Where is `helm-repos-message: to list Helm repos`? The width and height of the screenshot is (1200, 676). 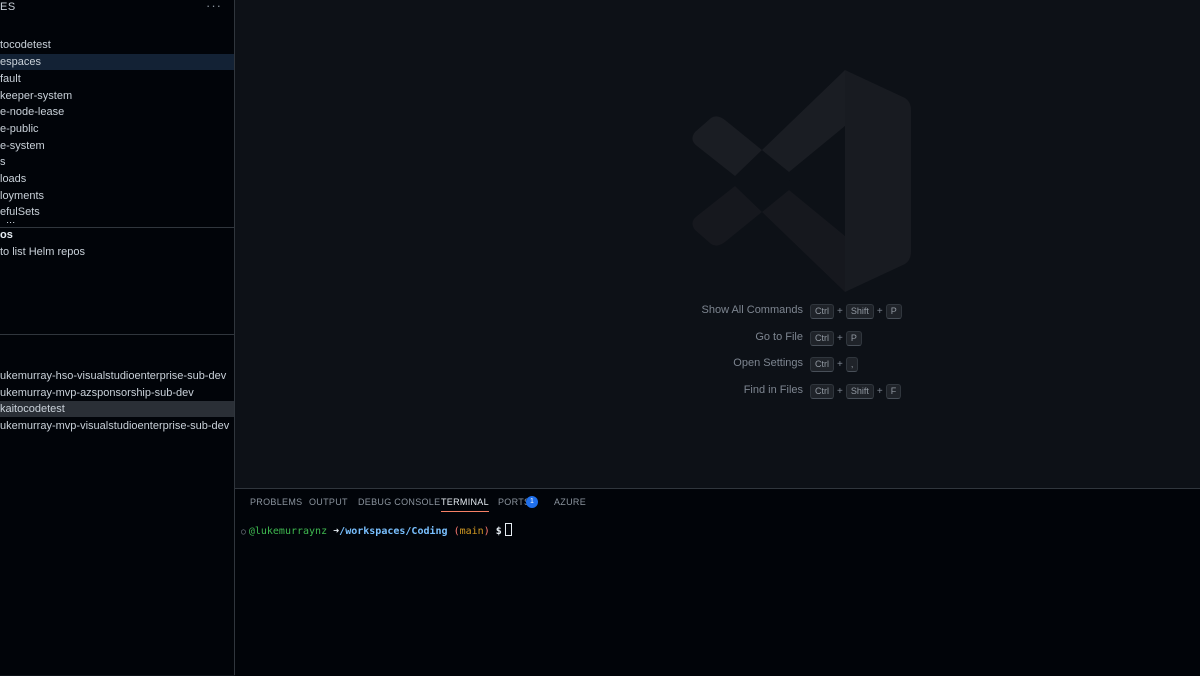 helm-repos-message: to list Helm repos is located at coordinates (117, 252).